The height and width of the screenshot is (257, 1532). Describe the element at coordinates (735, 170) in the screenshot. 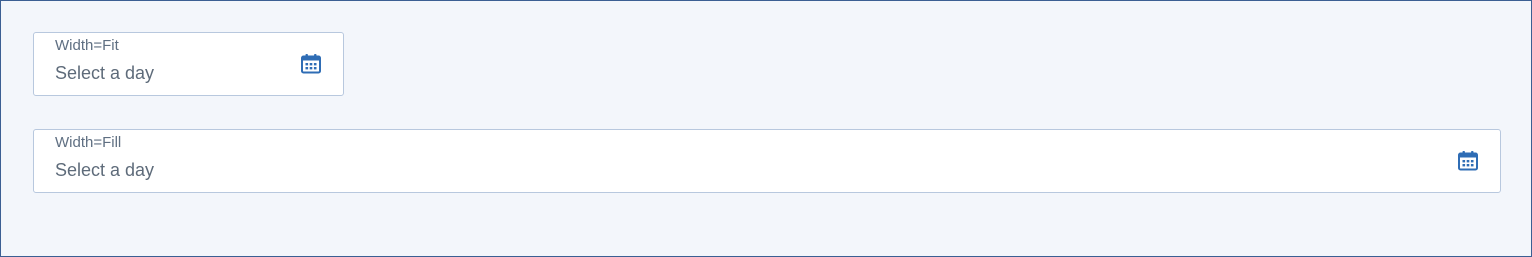

I see `date-picker-fill-input` at that location.